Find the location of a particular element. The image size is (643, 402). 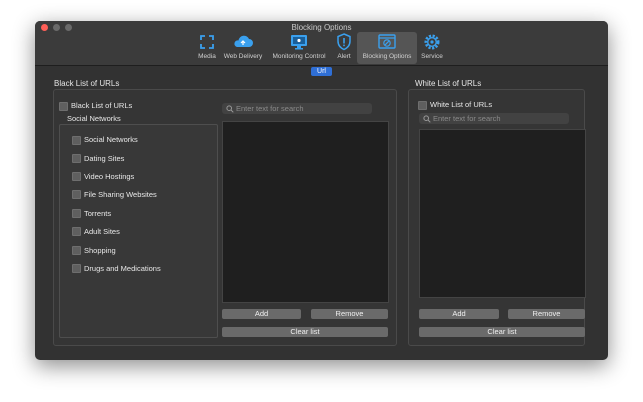

toolbar-label-alert: Alert is located at coordinates (344, 56).